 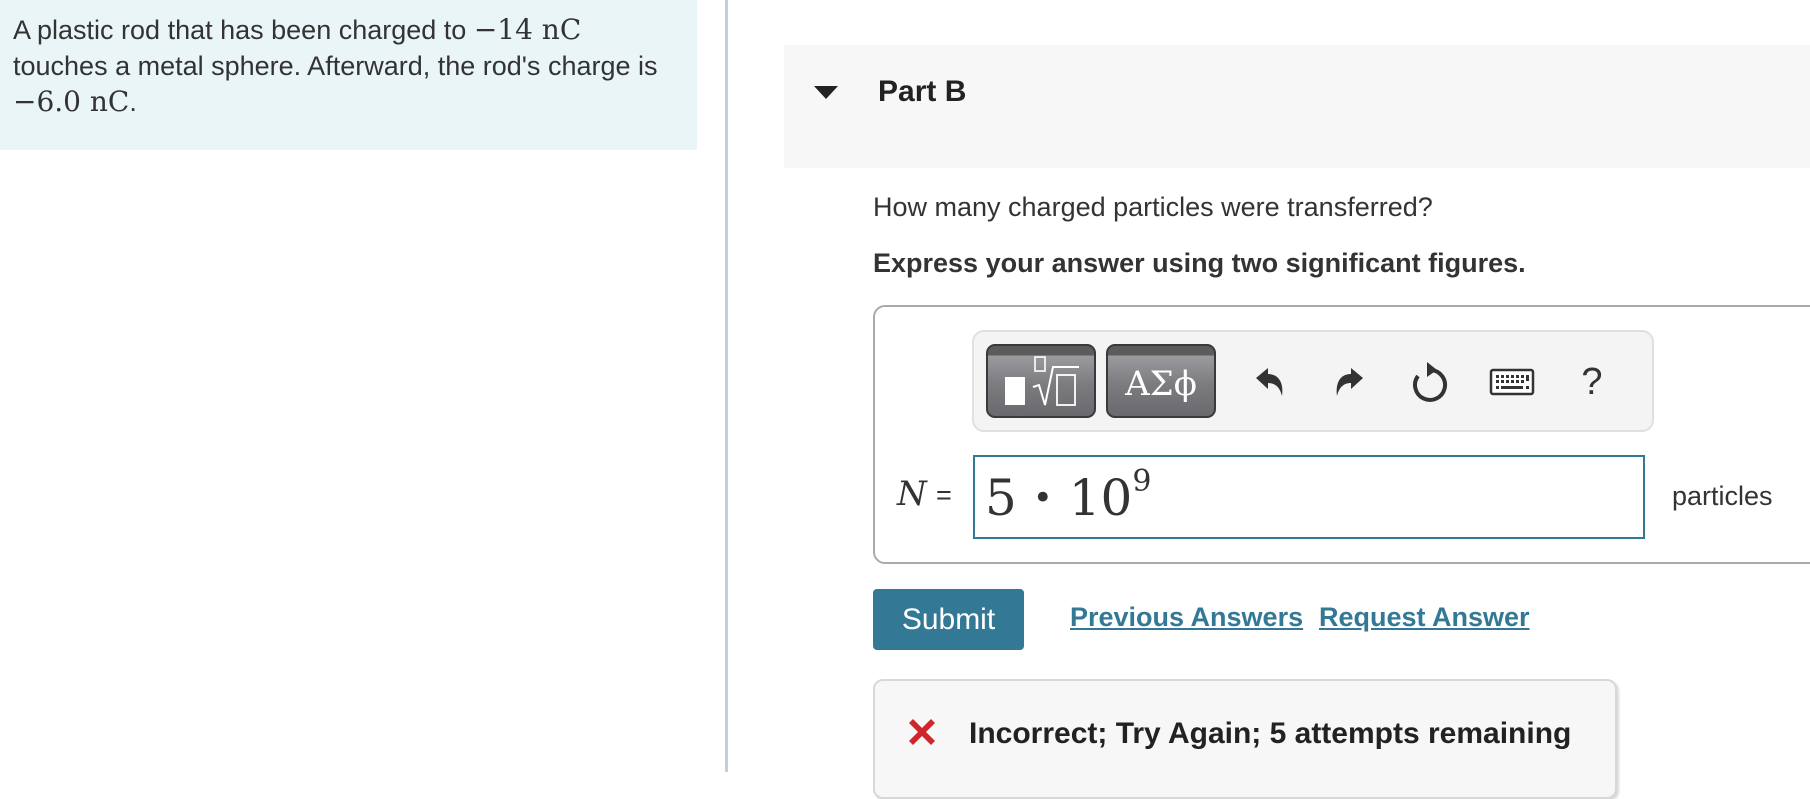 I want to click on incorrect-x-icon, so click(x=922, y=734).